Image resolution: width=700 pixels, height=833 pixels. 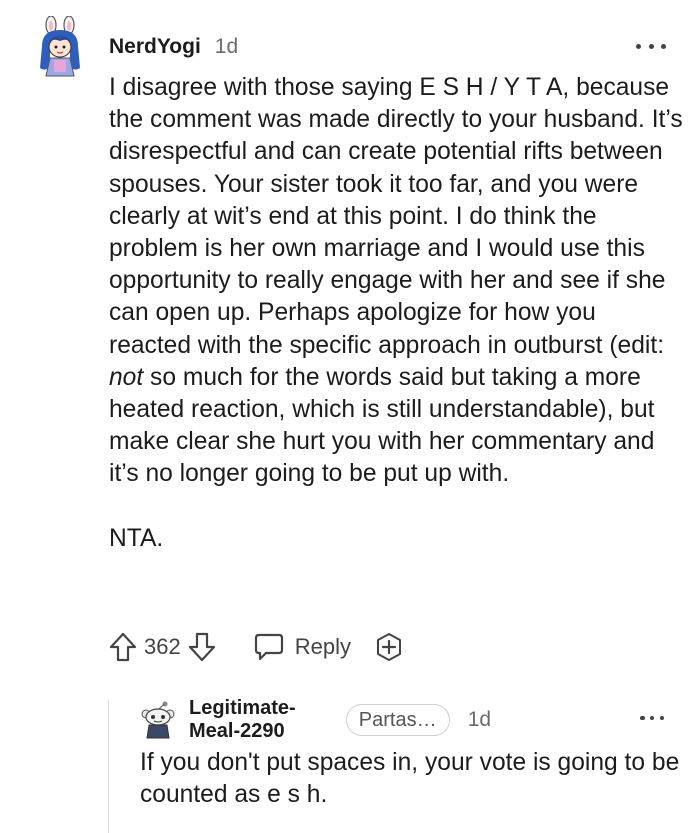 I want to click on reply-author: Legitimate-Meal-2290, so click(x=259, y=720).